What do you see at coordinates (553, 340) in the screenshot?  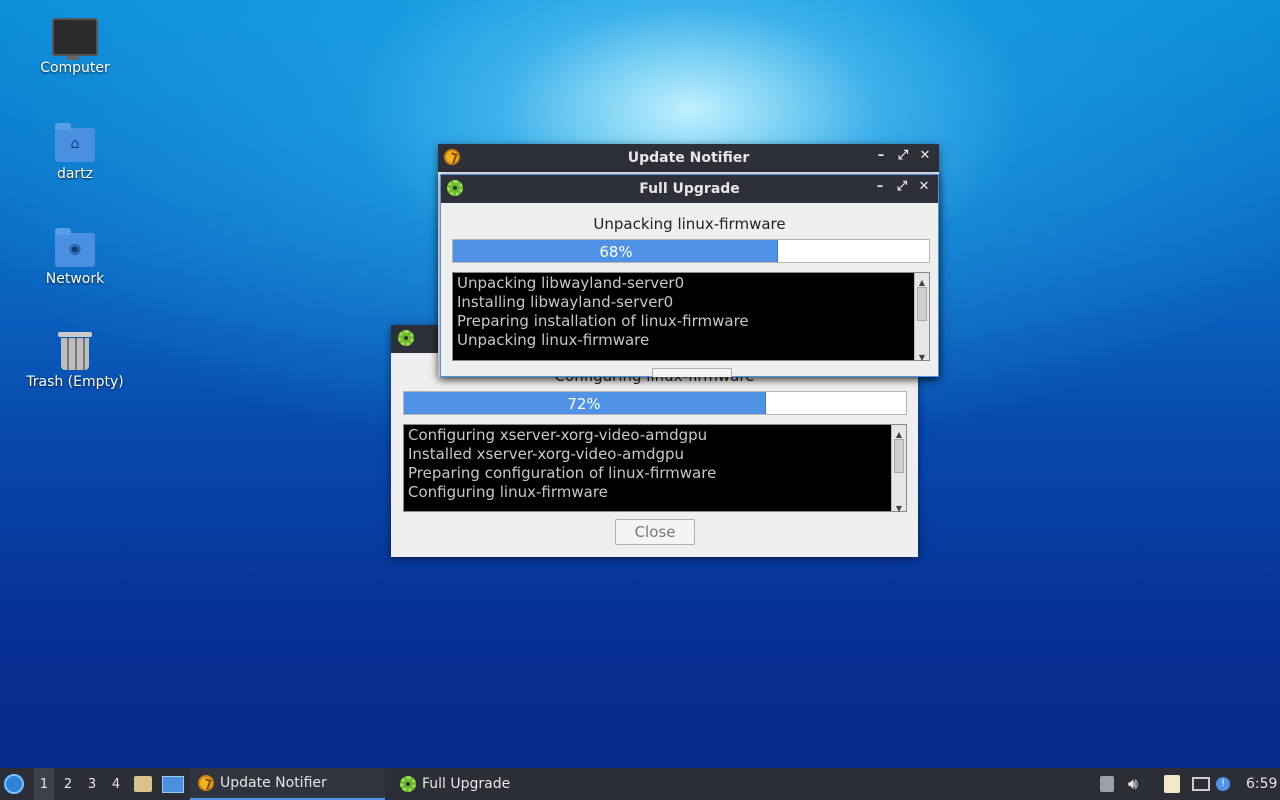 I see `log-line: Unpacking linux-firmware` at bounding box center [553, 340].